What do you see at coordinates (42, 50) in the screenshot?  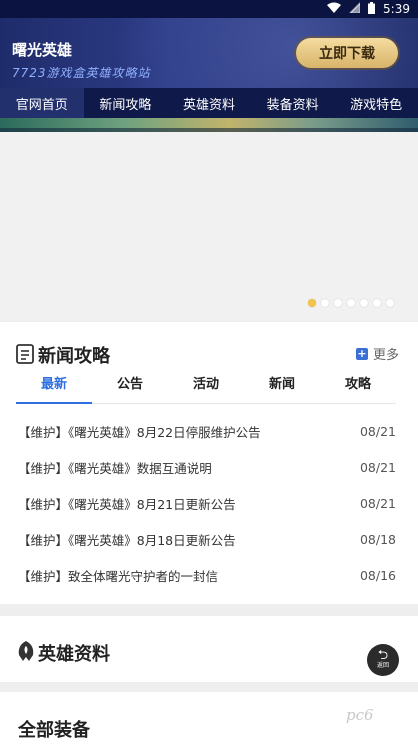 I see `site-title: 曙光英雄` at bounding box center [42, 50].